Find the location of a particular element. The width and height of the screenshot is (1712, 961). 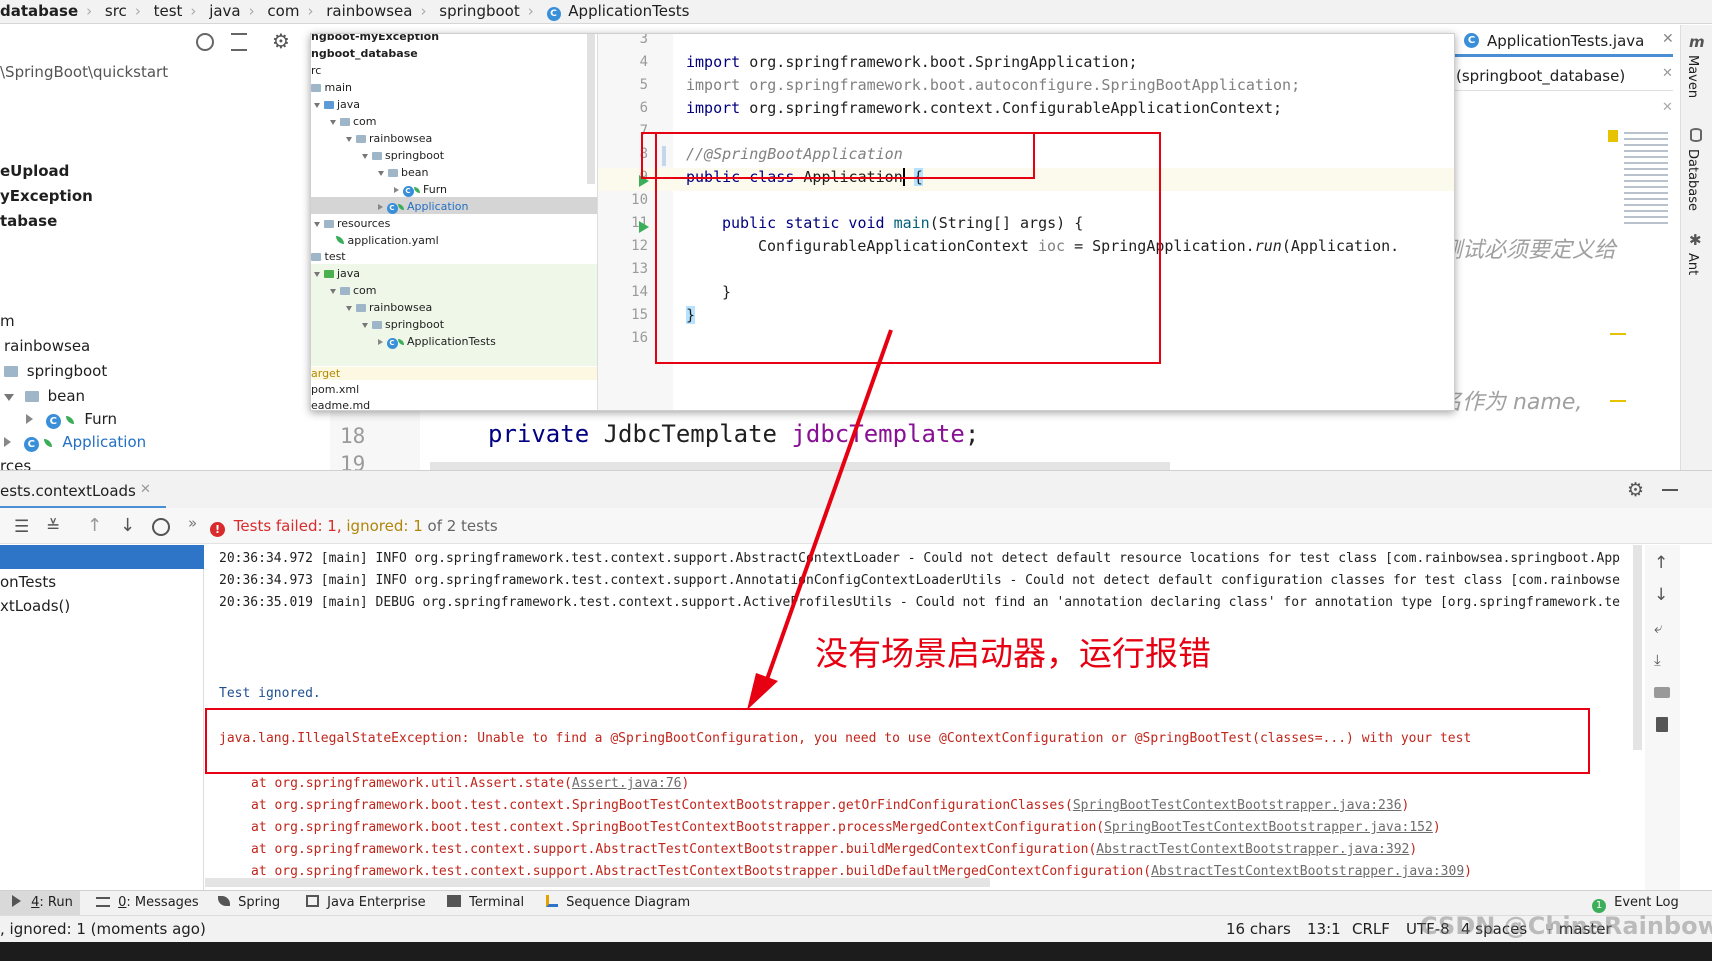

java-enterprise-tool-tab: Java Enterprise is located at coordinates (366, 903).